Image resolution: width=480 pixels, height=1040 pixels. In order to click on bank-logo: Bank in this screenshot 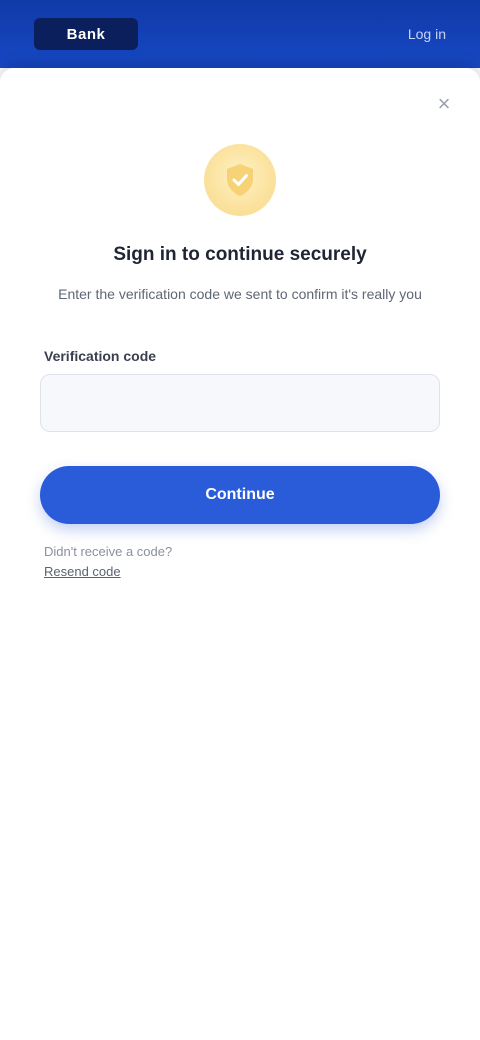, I will do `click(86, 34)`.